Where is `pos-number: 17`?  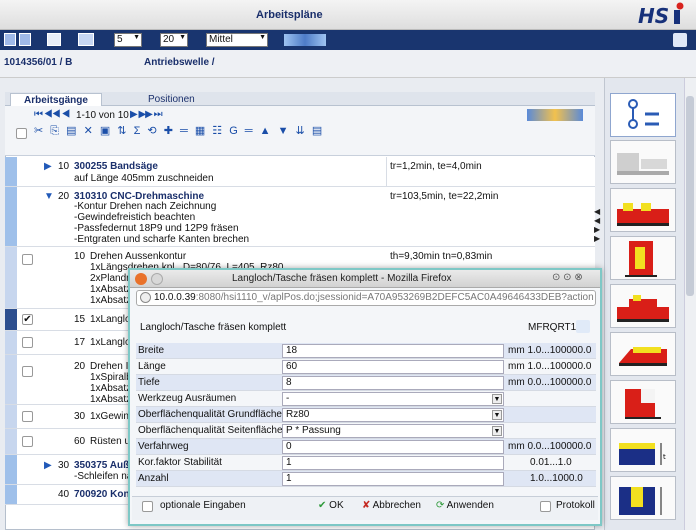 pos-number: 17 is located at coordinates (80, 342).